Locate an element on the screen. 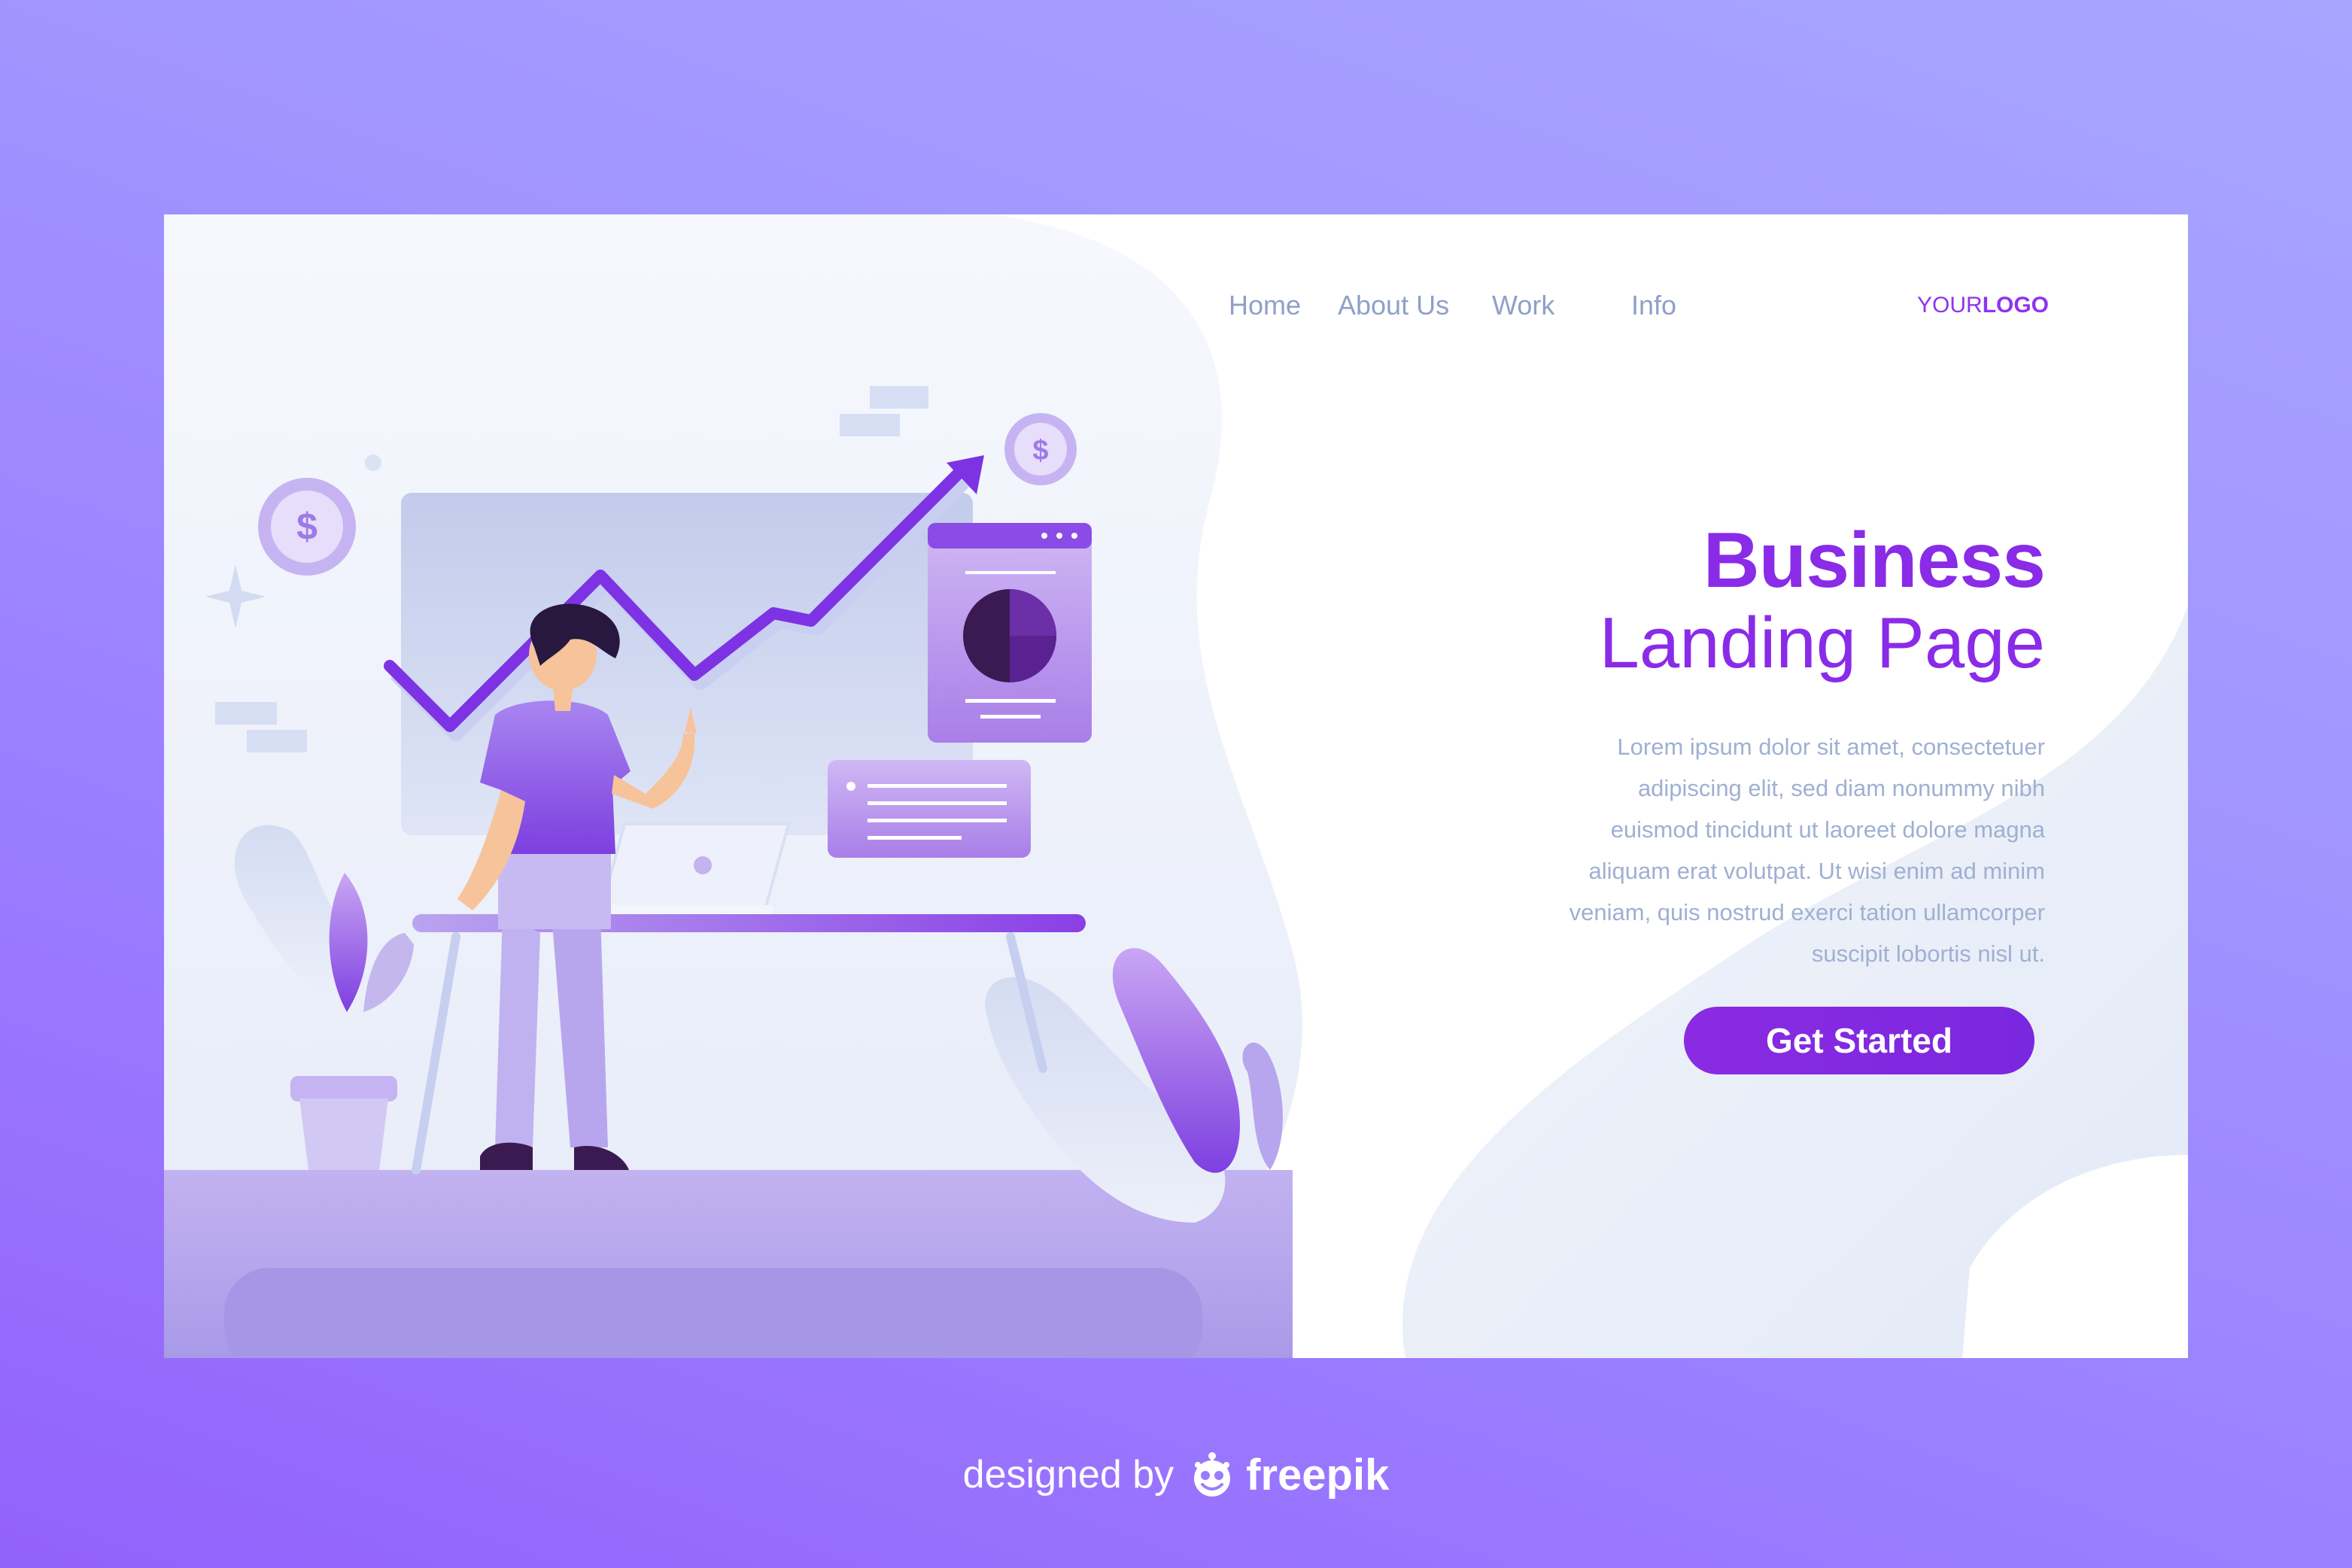 This screenshot has width=2352, height=1568. credit-brand: freepik is located at coordinates (1317, 1475).